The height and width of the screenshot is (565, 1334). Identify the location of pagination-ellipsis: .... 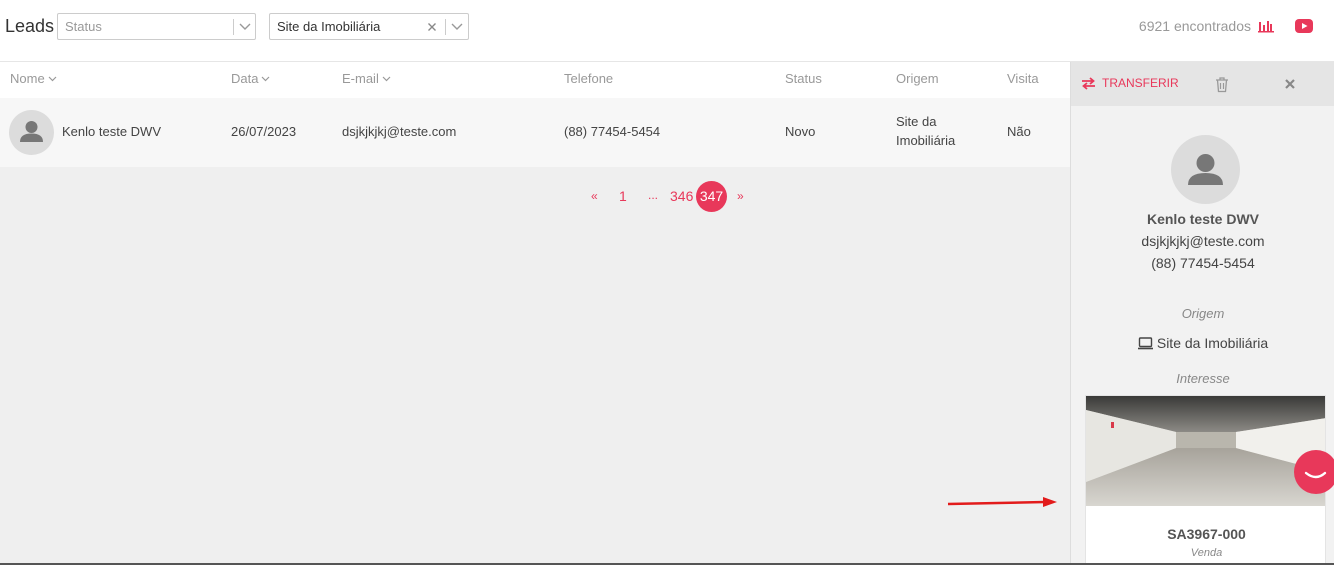
(653, 195).